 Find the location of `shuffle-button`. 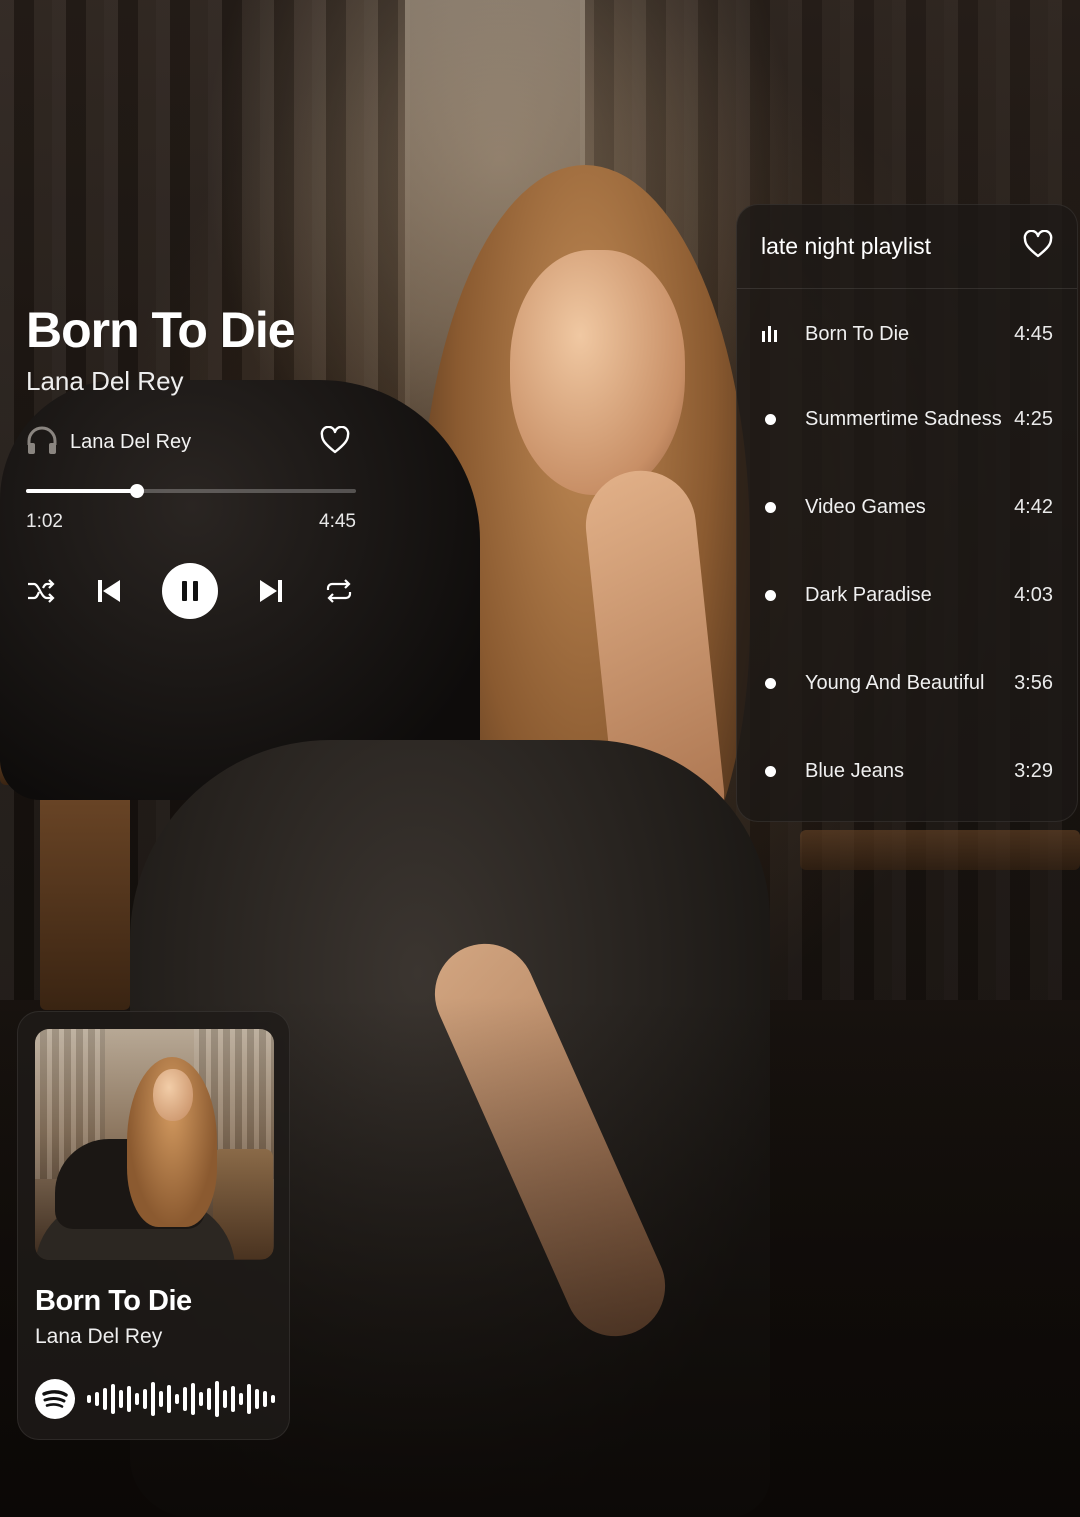

shuffle-button is located at coordinates (41, 591).